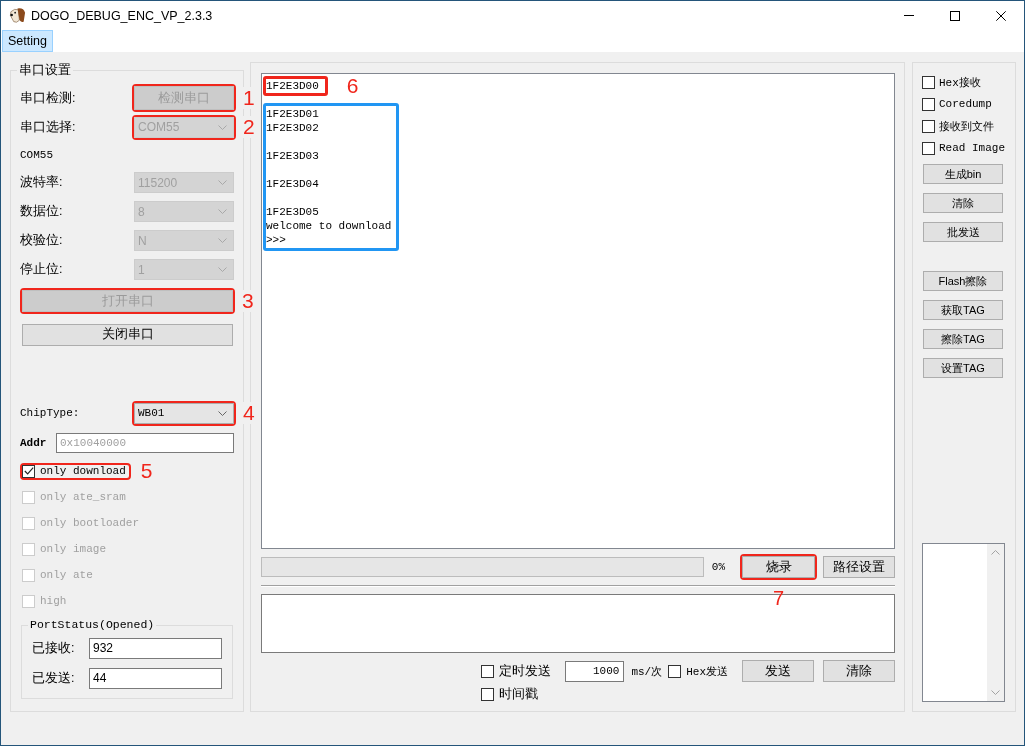  I want to click on group-title: PortStatus(Opened), so click(92, 625).